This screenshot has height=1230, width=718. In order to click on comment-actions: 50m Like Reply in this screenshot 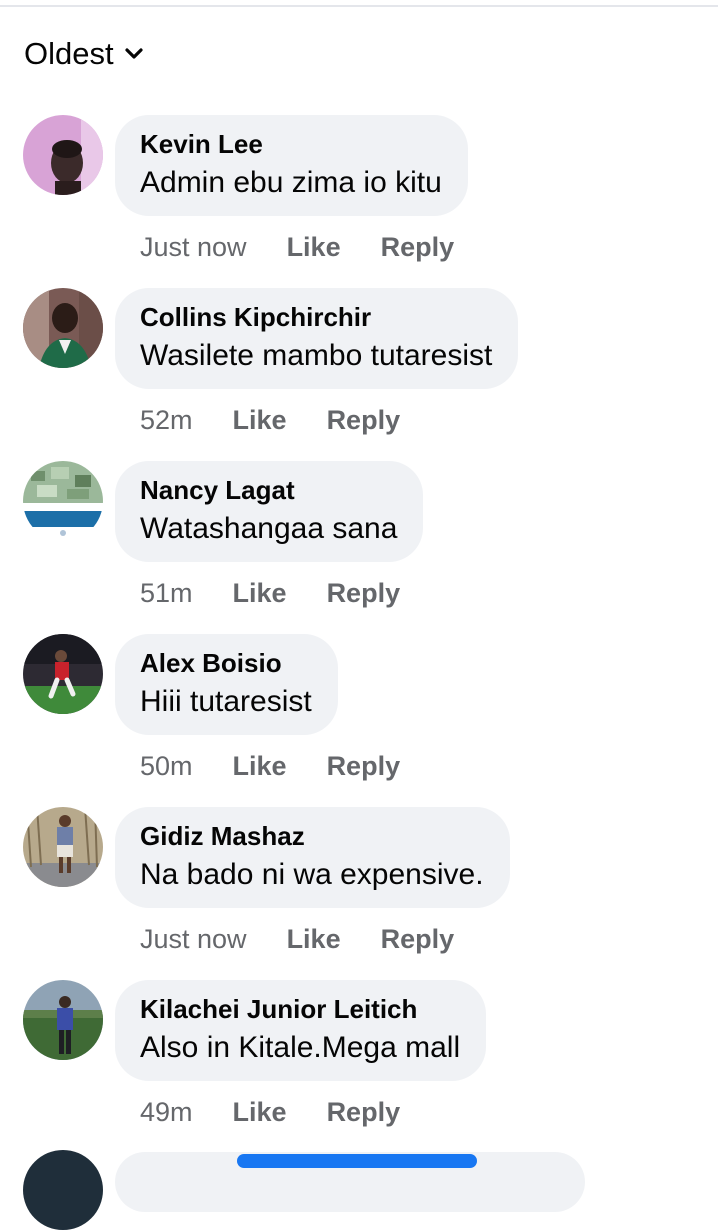, I will do `click(270, 766)`.